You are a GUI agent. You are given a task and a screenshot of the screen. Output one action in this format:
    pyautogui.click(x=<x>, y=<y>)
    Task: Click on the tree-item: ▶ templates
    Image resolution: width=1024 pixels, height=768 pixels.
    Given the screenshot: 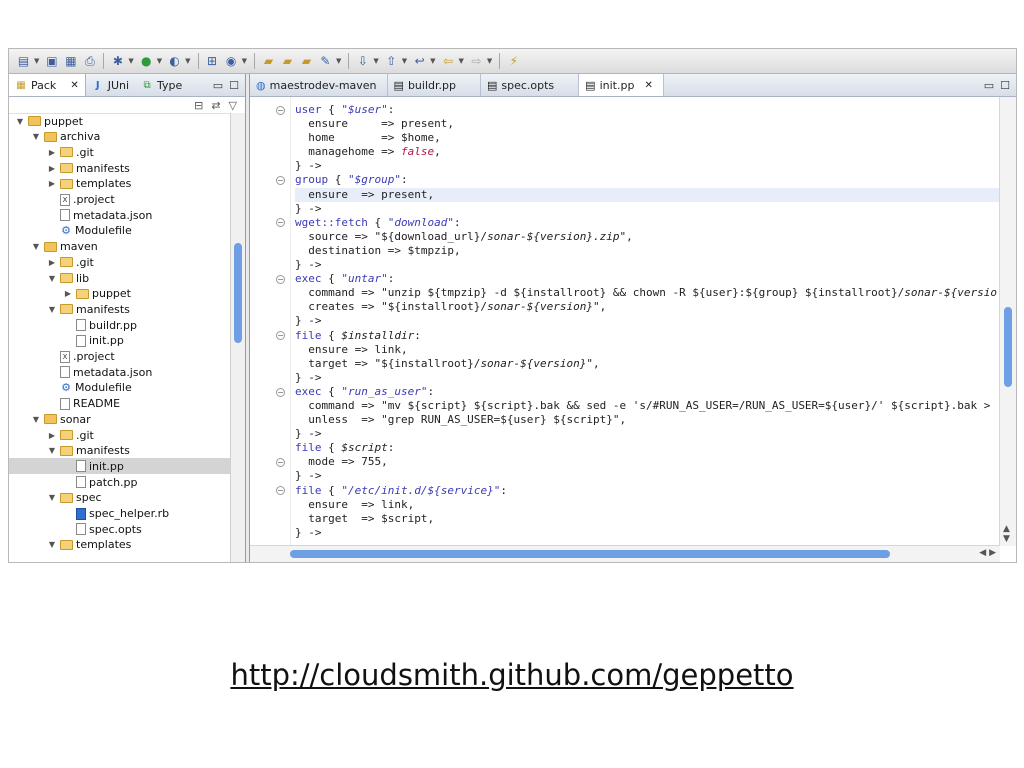 What is the action you would take?
    pyautogui.click(x=120, y=184)
    